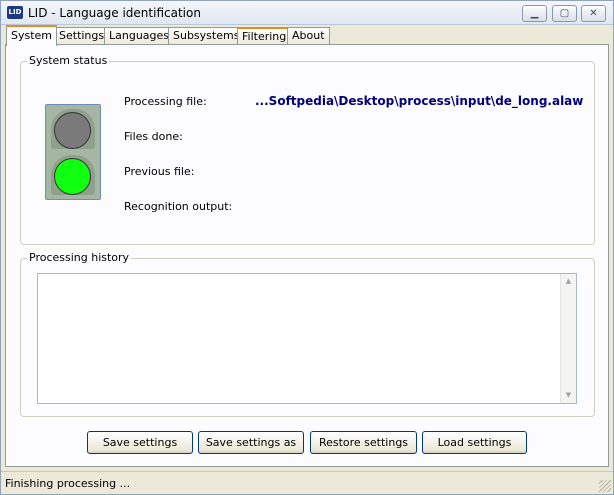 The image size is (614, 495). Describe the element at coordinates (307, 13) in the screenshot. I see `title-bar: LID LID - Language identification ▁ ▢ ✕` at that location.